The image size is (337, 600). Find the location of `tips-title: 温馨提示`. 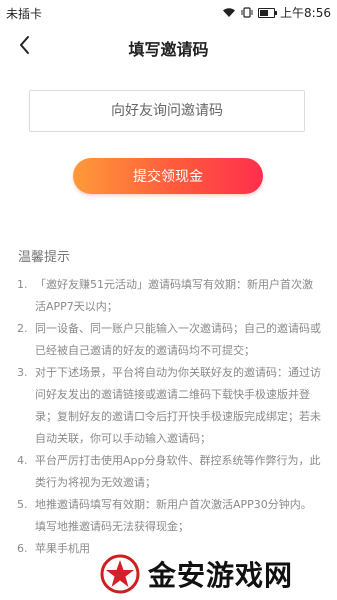

tips-title: 温馨提示 is located at coordinates (44, 257).